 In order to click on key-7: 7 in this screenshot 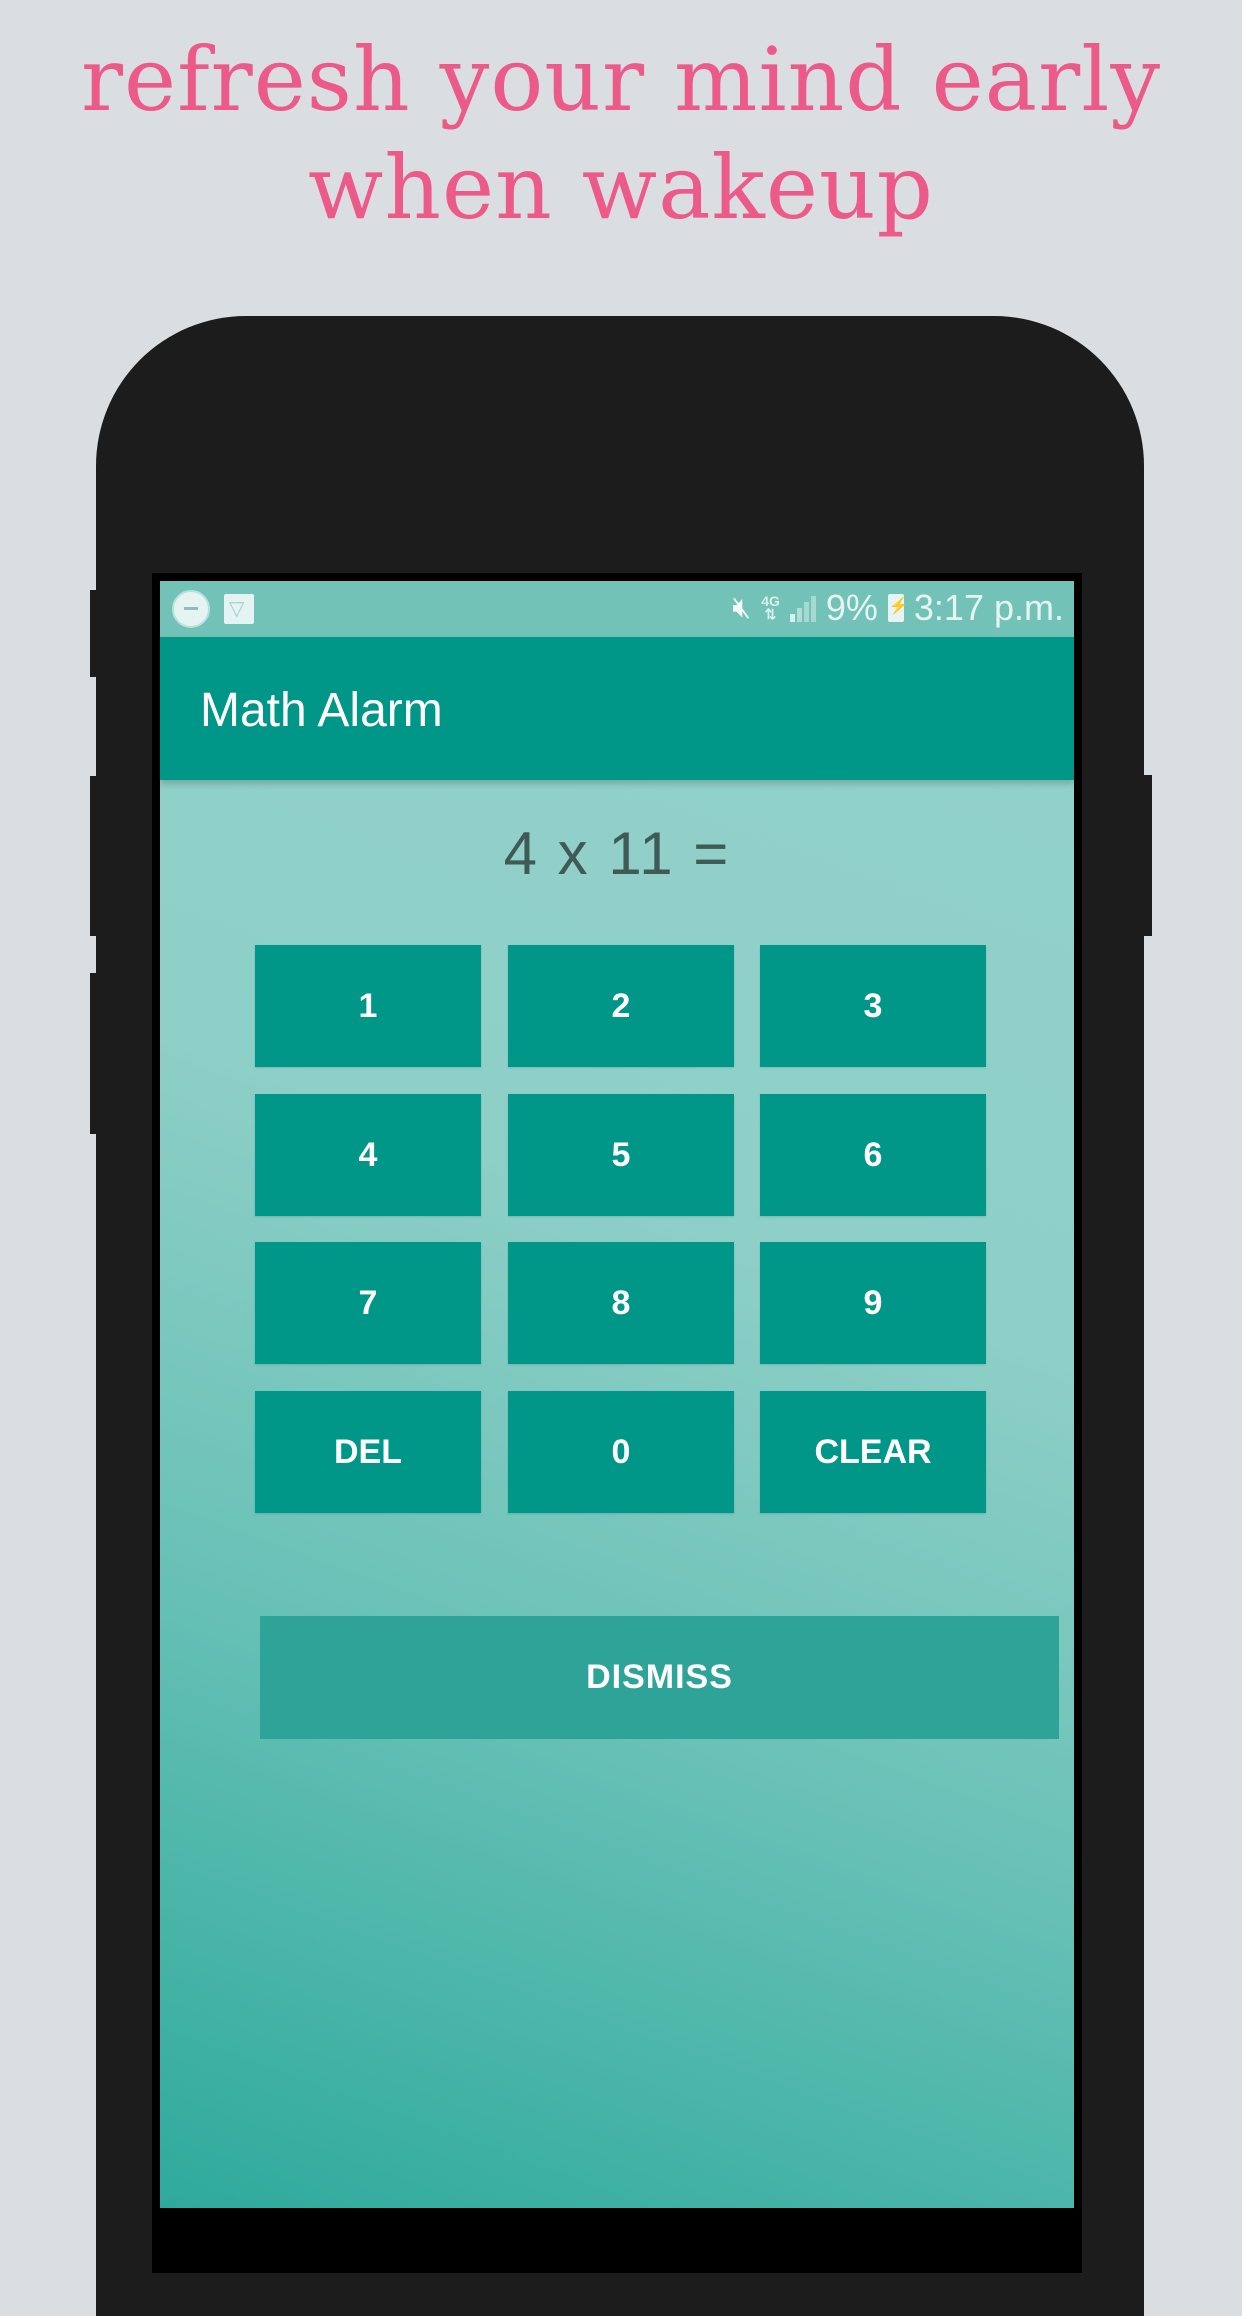, I will do `click(368, 1303)`.